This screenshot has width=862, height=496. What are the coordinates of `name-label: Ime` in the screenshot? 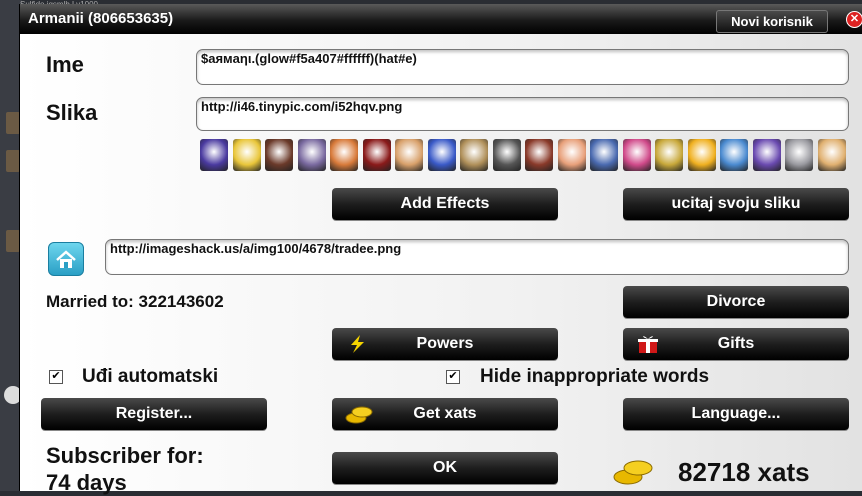 It's located at (65, 64).